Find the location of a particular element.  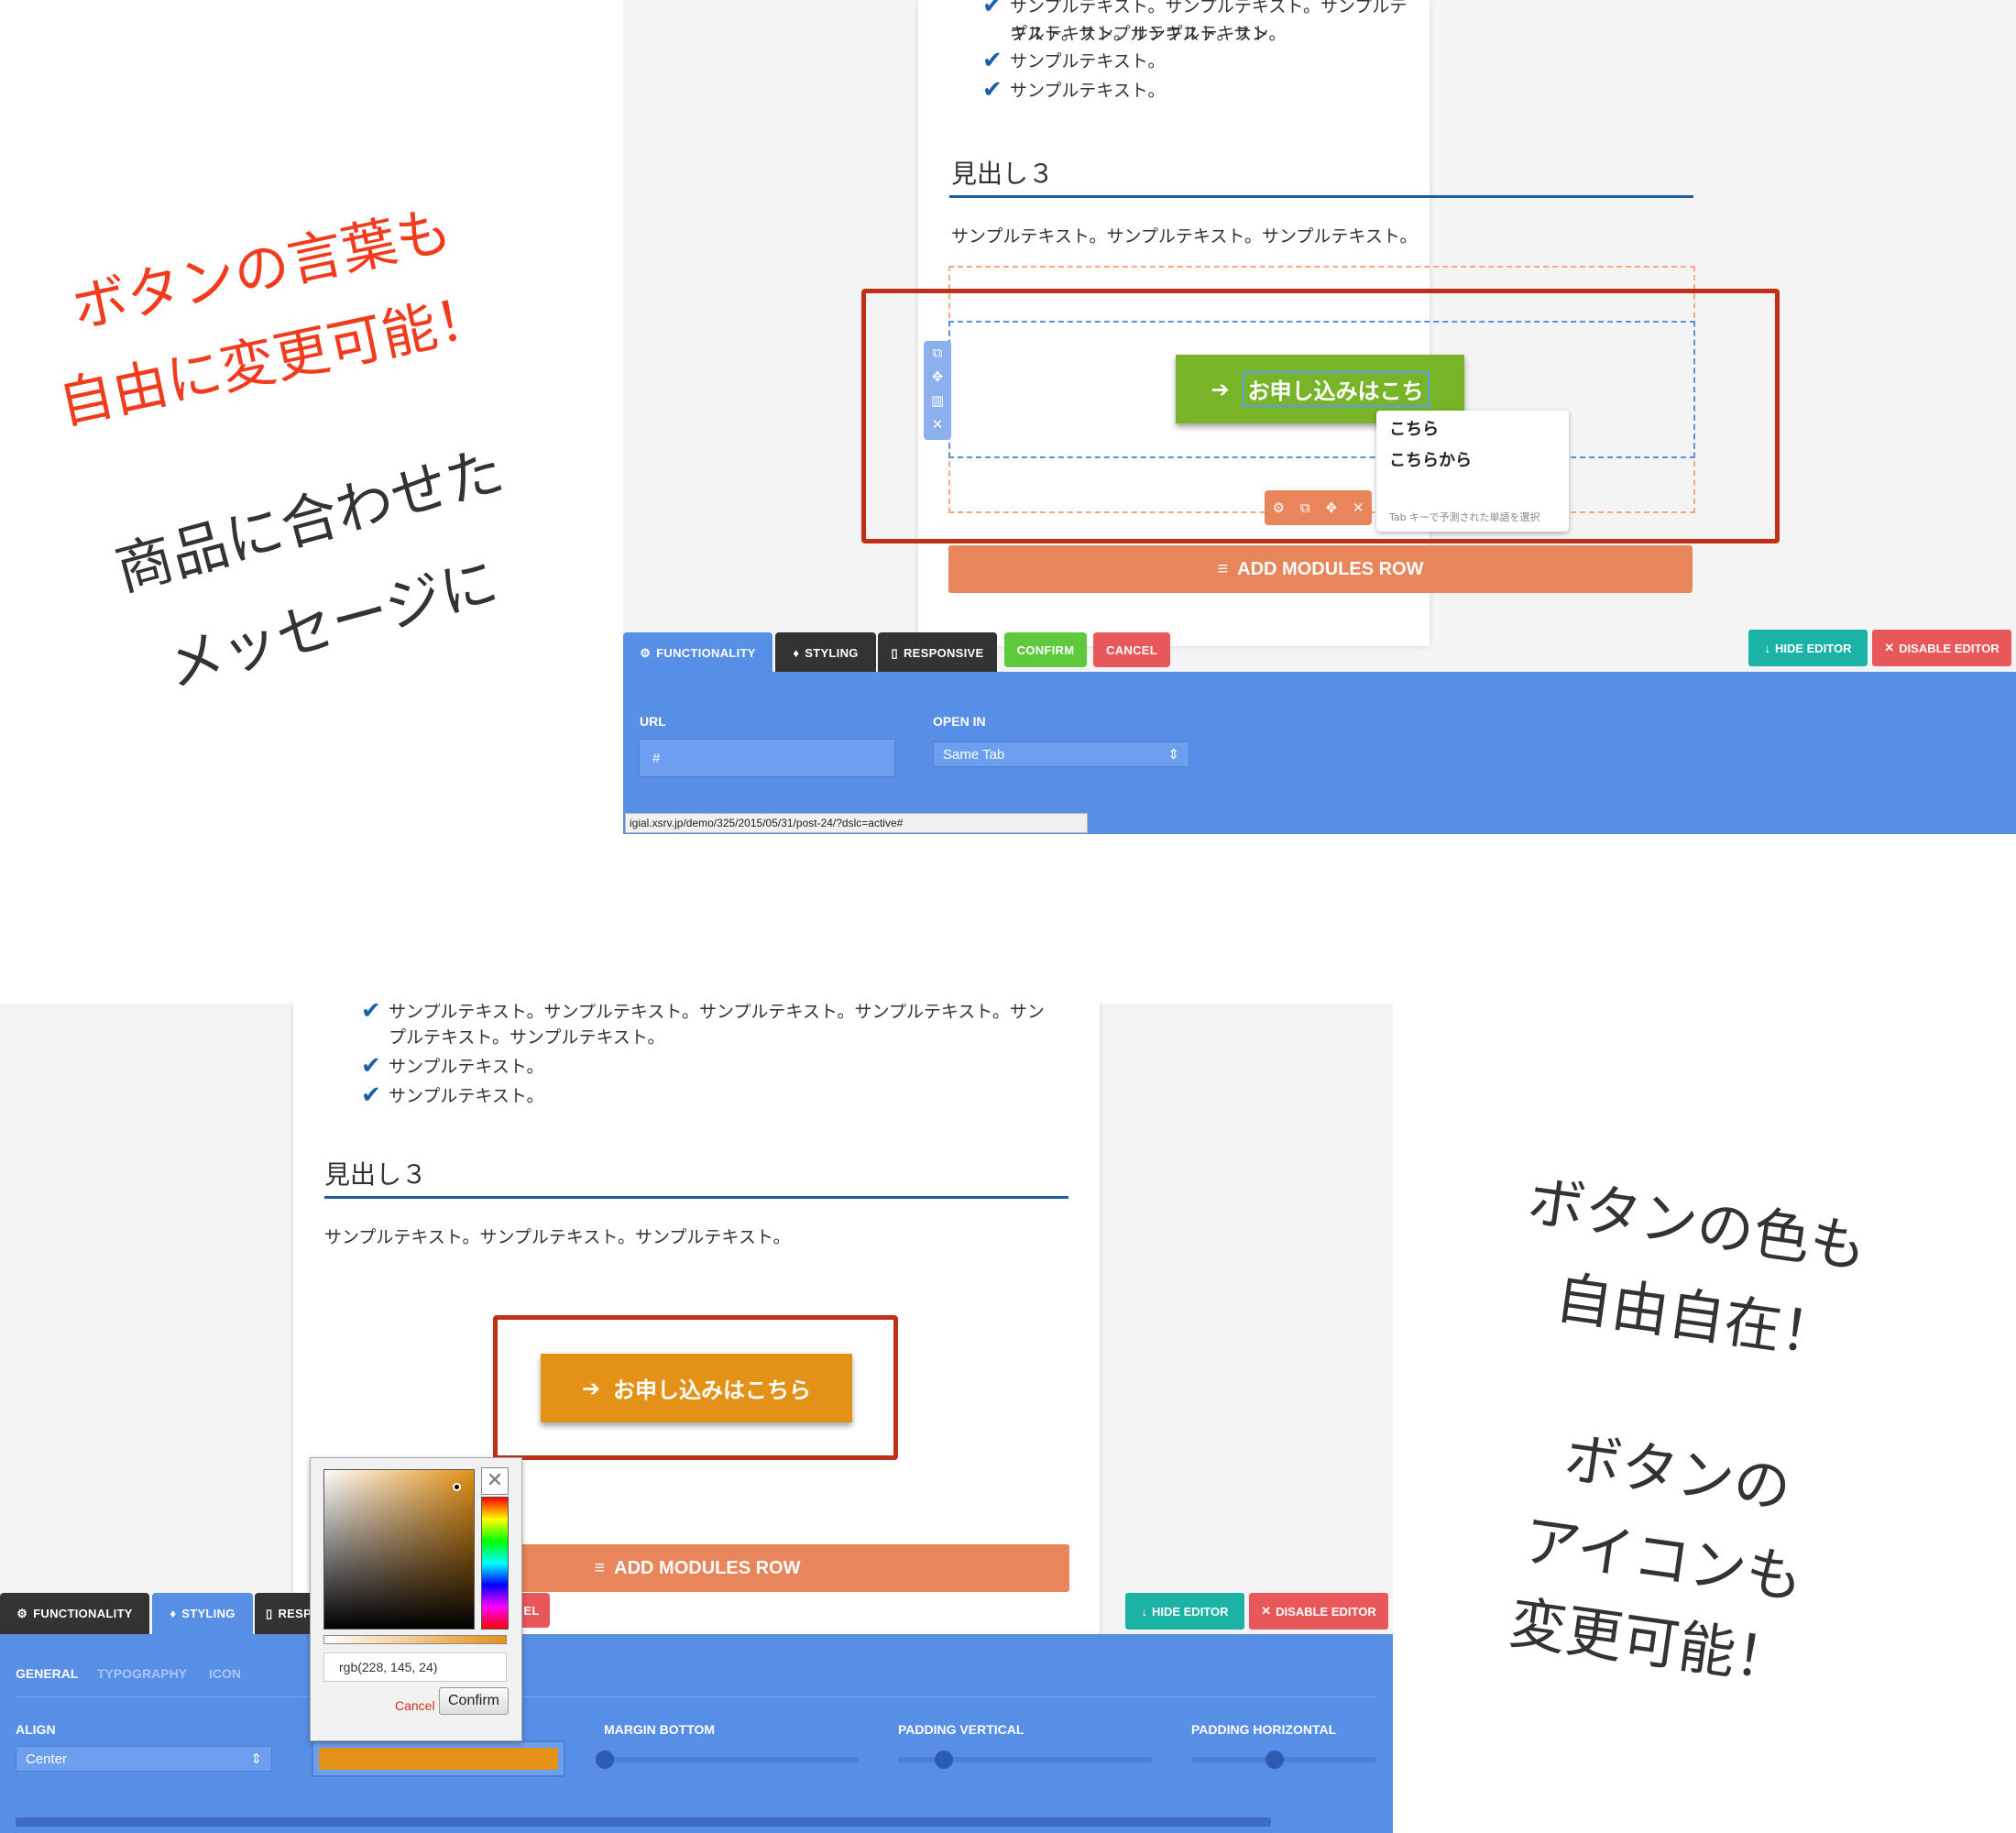

url-input: # is located at coordinates (767, 758).